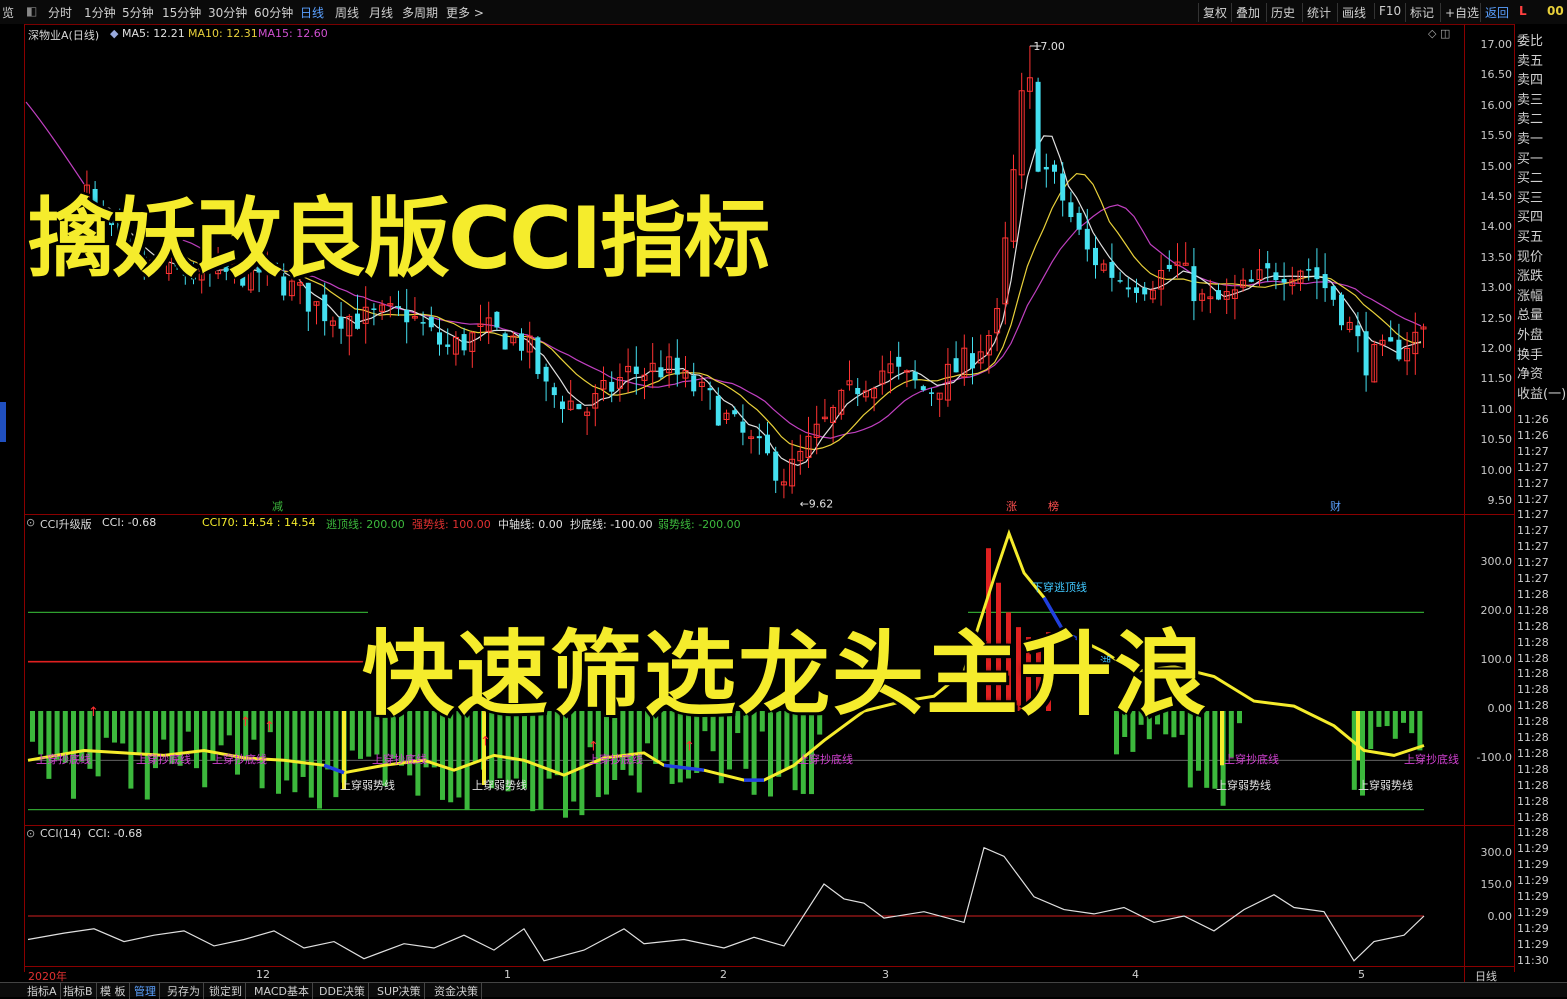 This screenshot has width=1567, height=999. Describe the element at coordinates (227, 12) in the screenshot. I see `toolbar-tab-4: 30分钟` at that location.